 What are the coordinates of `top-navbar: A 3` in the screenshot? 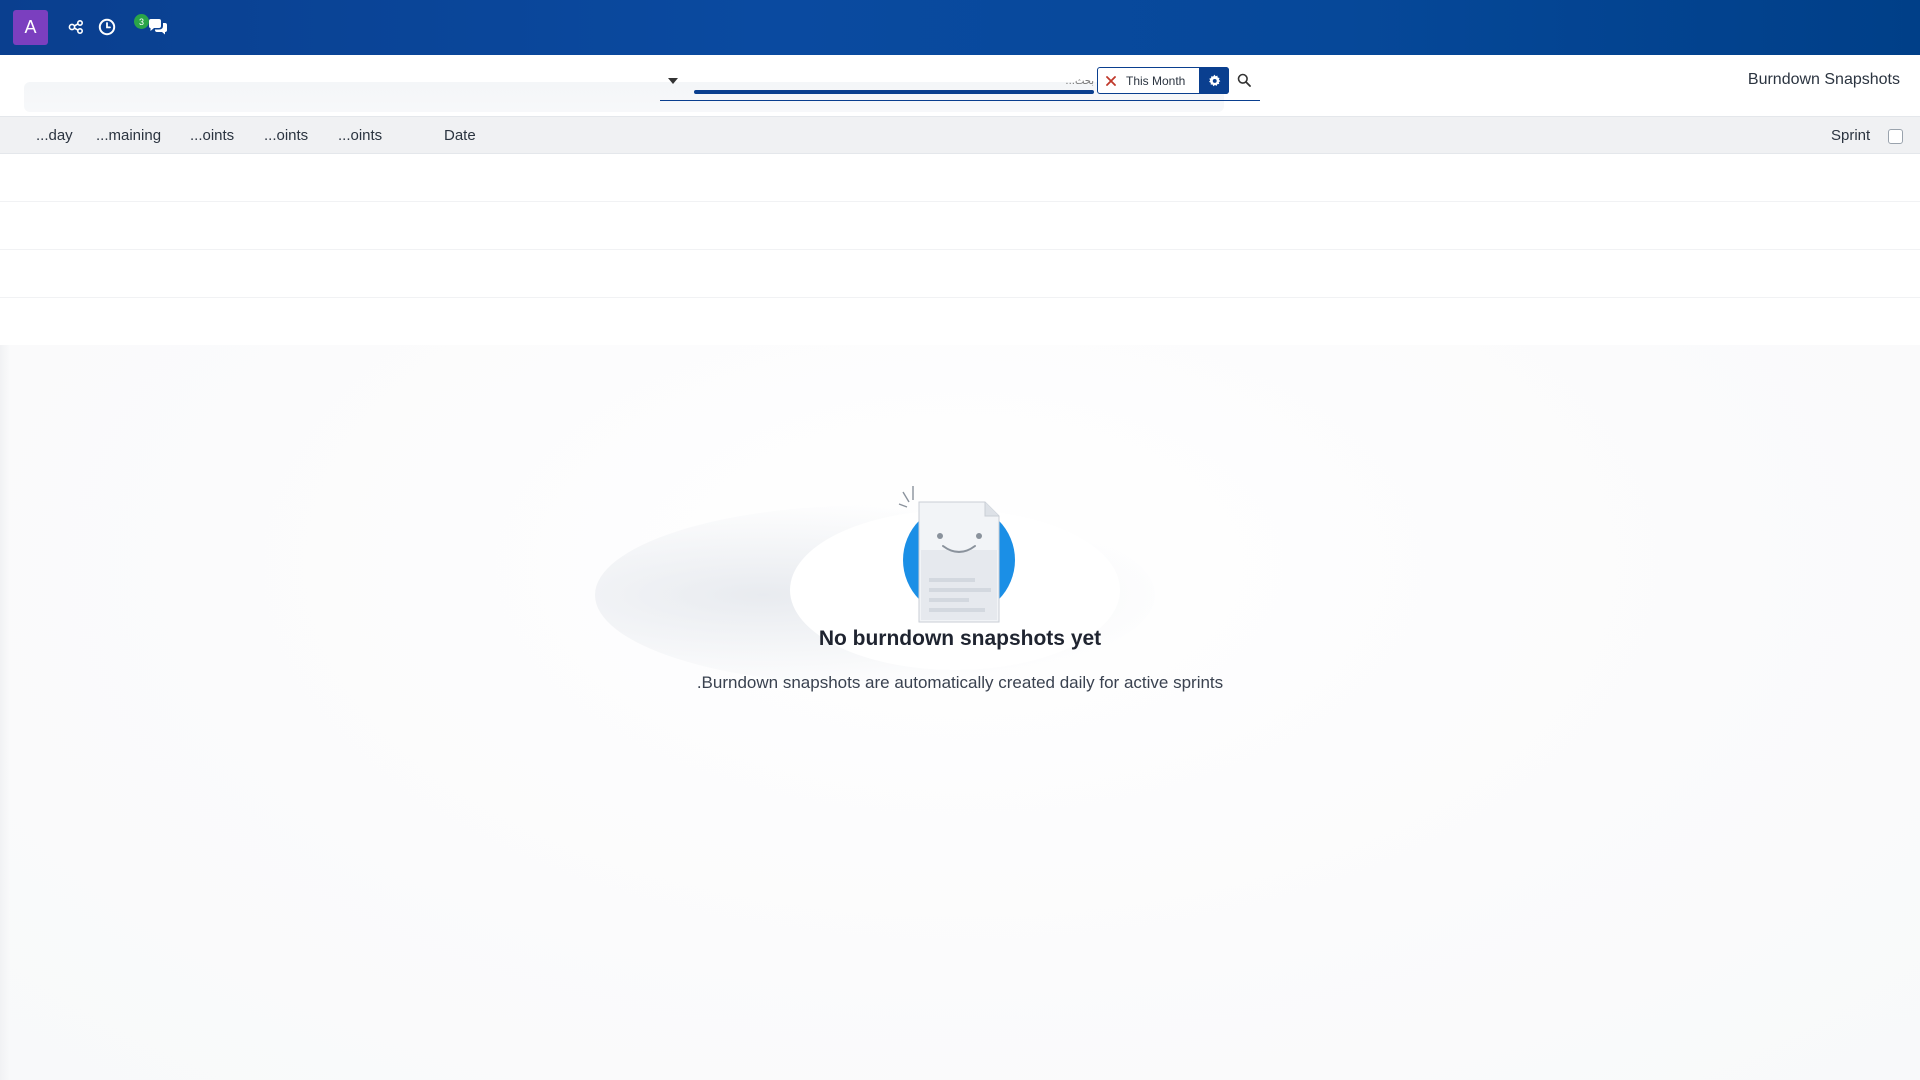 It's located at (960, 27).